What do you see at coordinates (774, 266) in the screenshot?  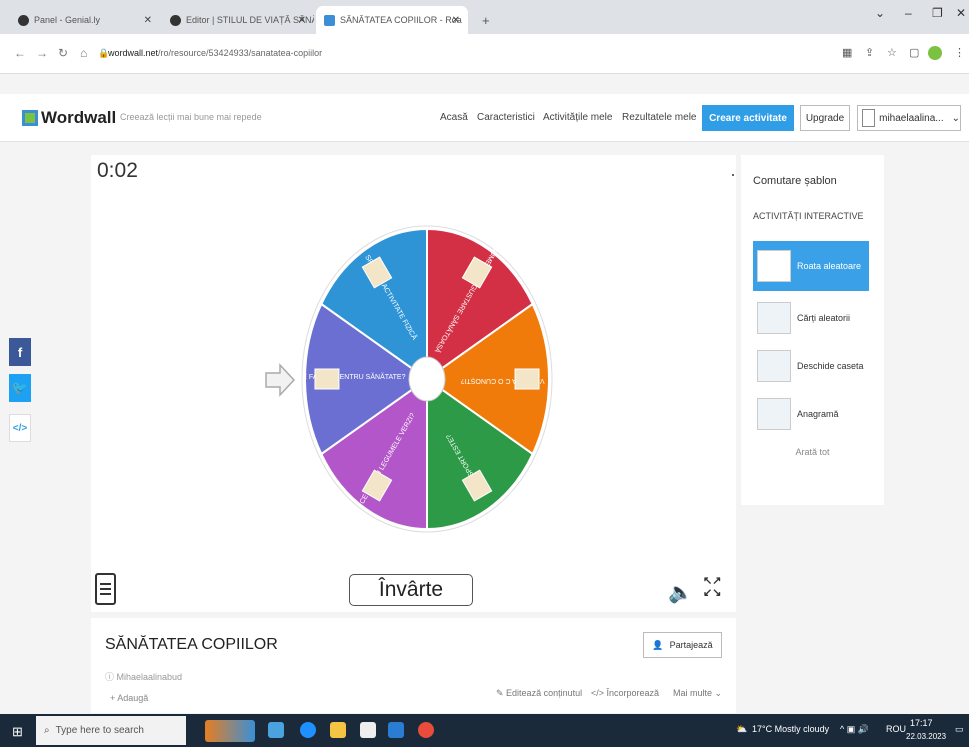 I see `wheel-template-icon` at bounding box center [774, 266].